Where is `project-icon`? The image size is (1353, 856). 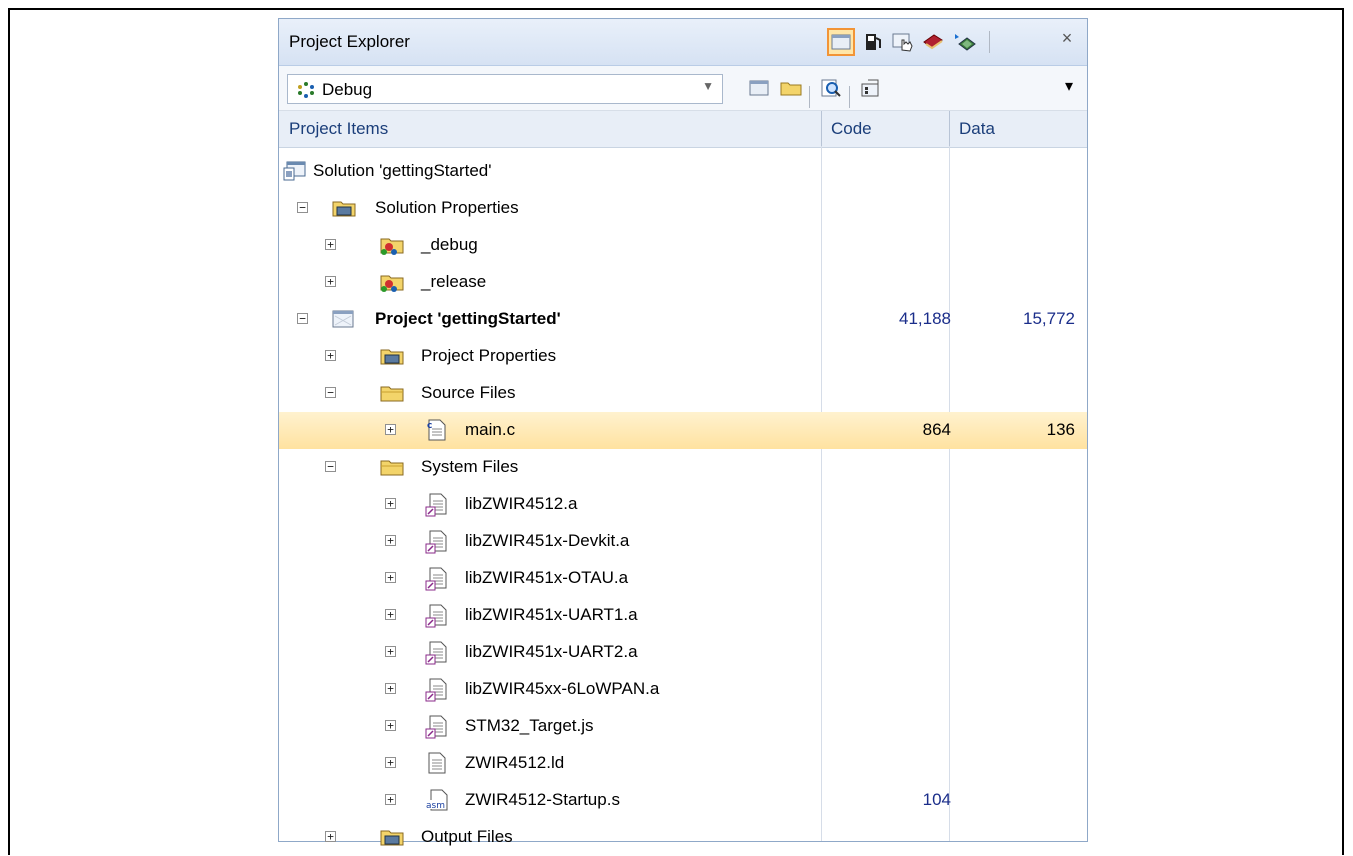
project-icon is located at coordinates (343, 319).